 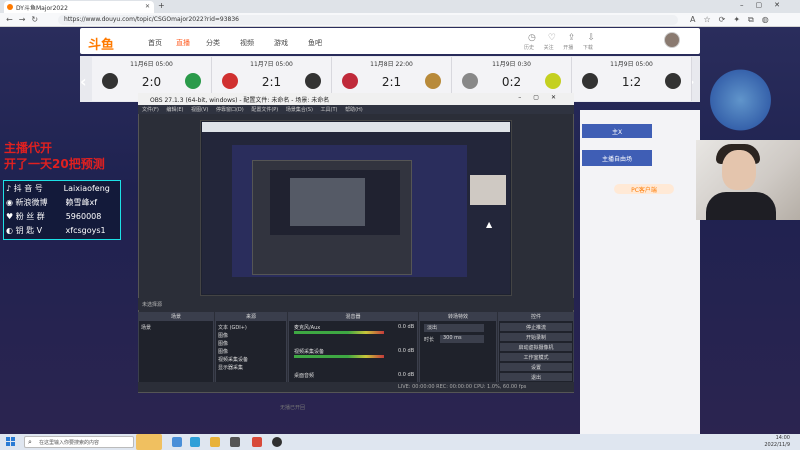 I want to click on webcam-person-face, so click(x=739, y=170).